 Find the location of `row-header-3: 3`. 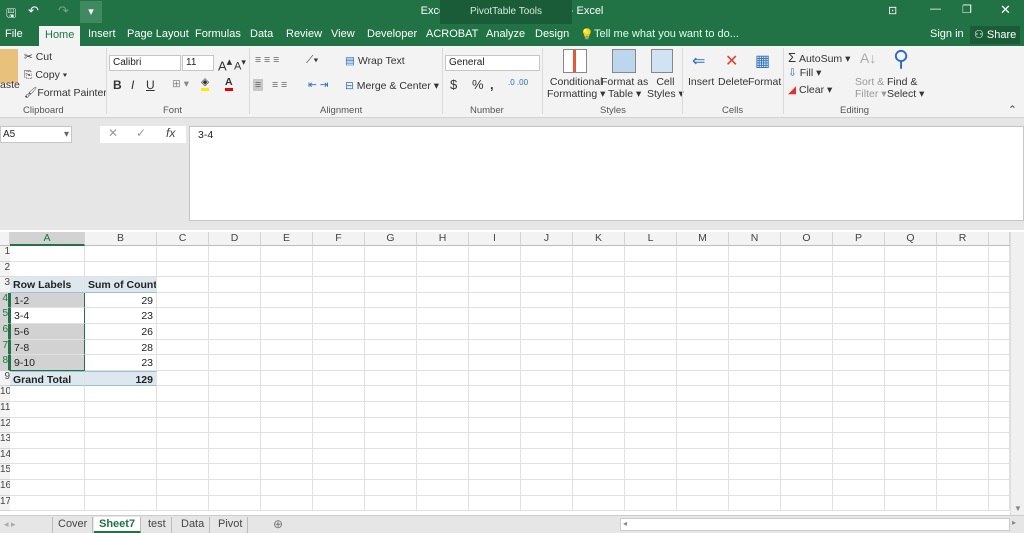

row-header-3: 3 is located at coordinates (5, 285).